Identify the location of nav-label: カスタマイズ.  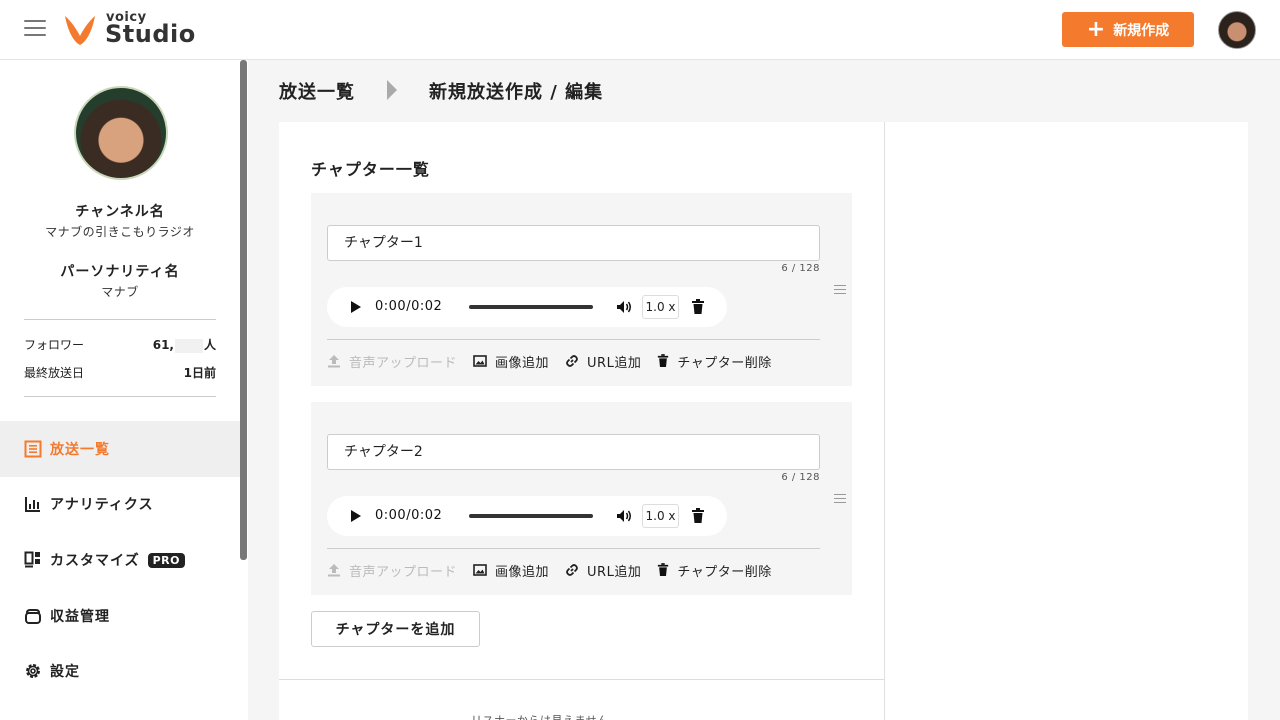
(95, 561).